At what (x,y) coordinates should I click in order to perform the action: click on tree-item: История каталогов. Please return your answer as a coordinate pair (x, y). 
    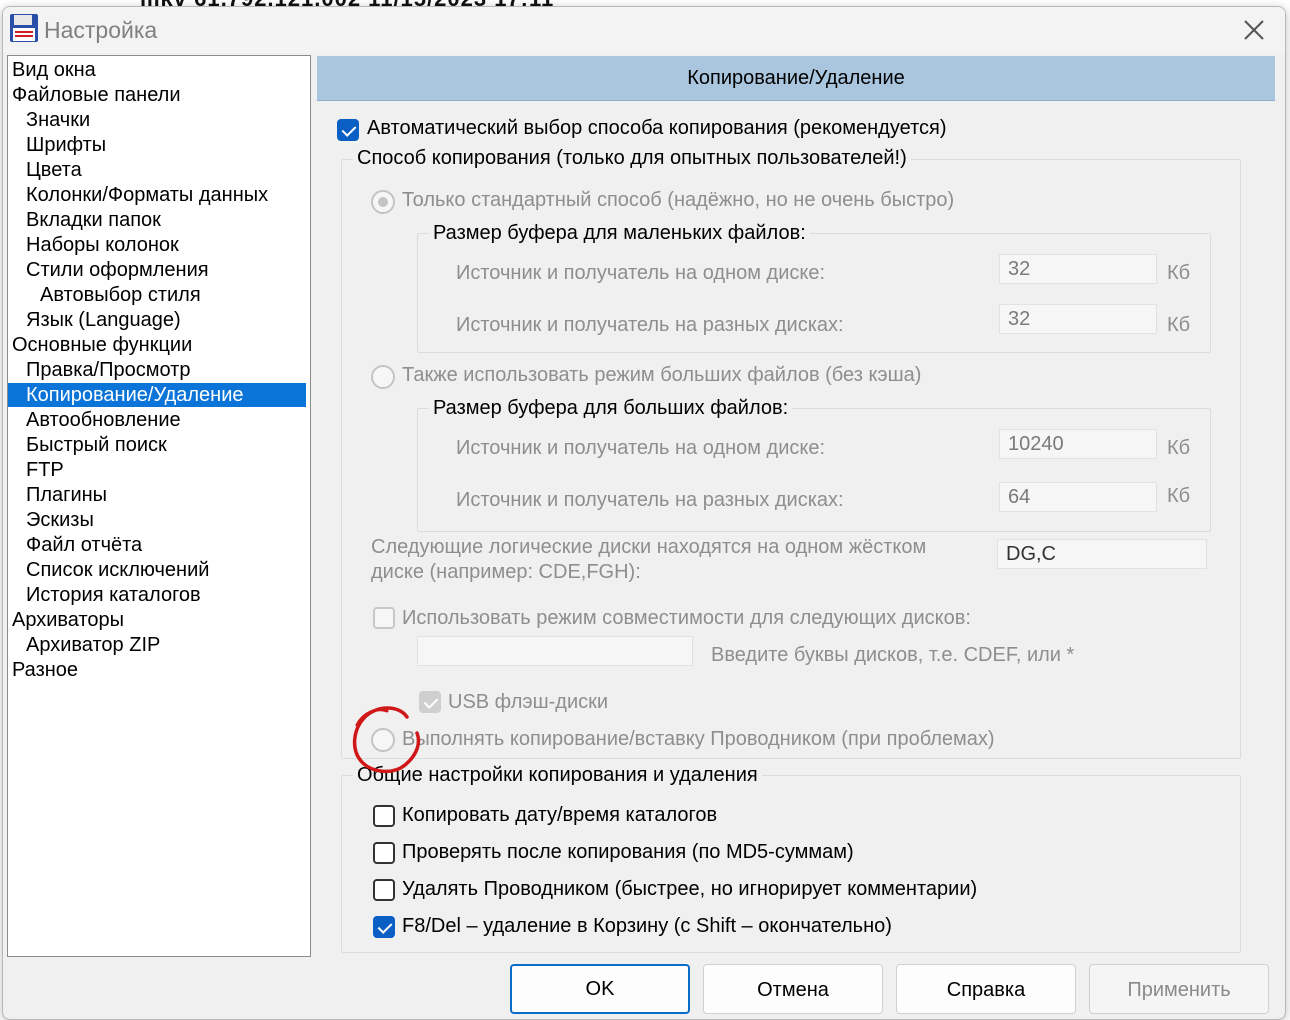
    Looking at the image, I should click on (157, 595).